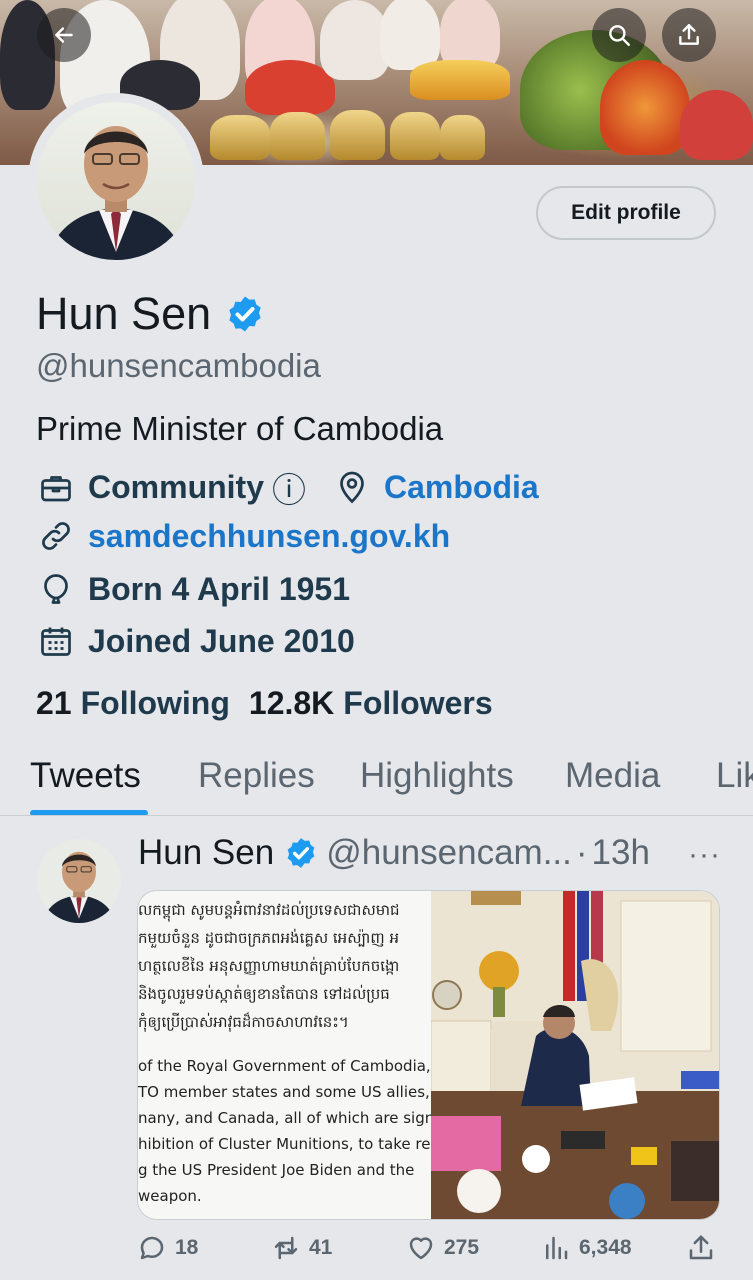  What do you see at coordinates (221, 640) in the screenshot?
I see `profile-joined-date: Joined June 2010` at bounding box center [221, 640].